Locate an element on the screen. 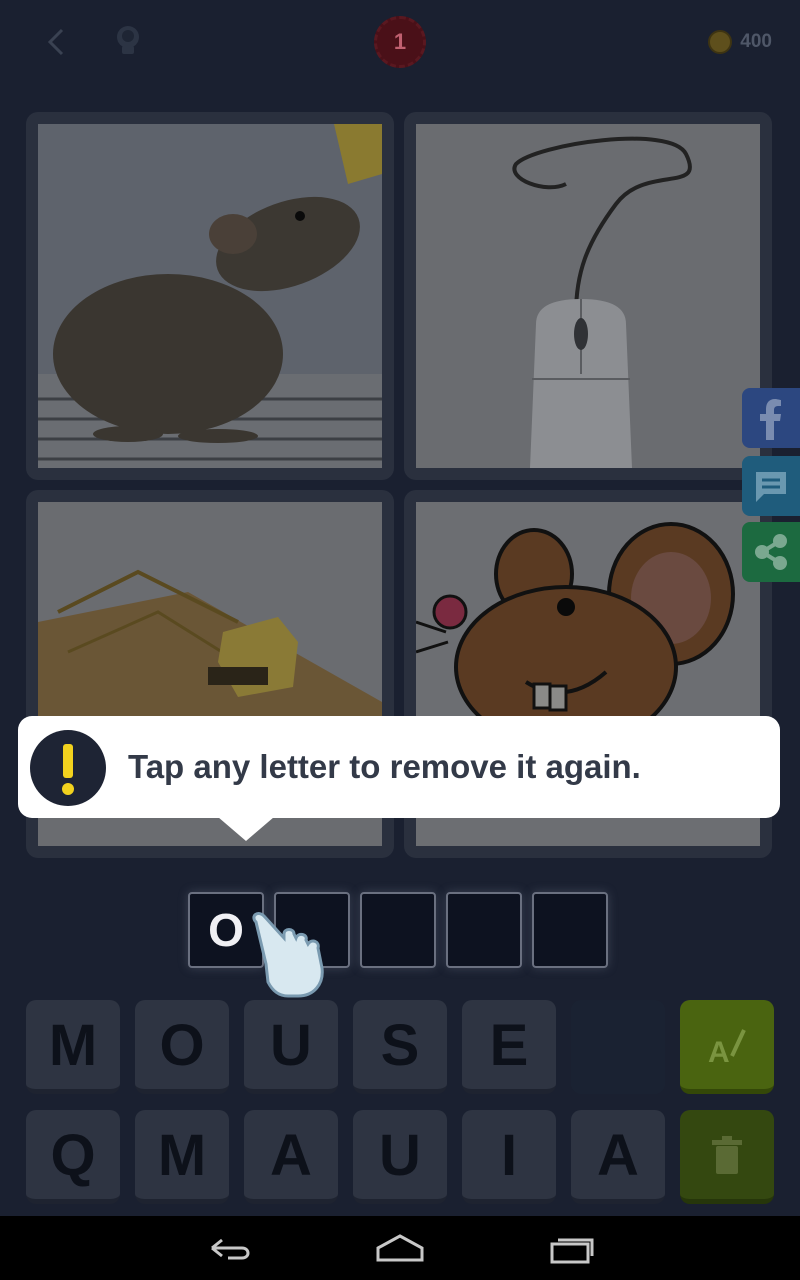 The width and height of the screenshot is (800, 1280). message-button is located at coordinates (771, 486).